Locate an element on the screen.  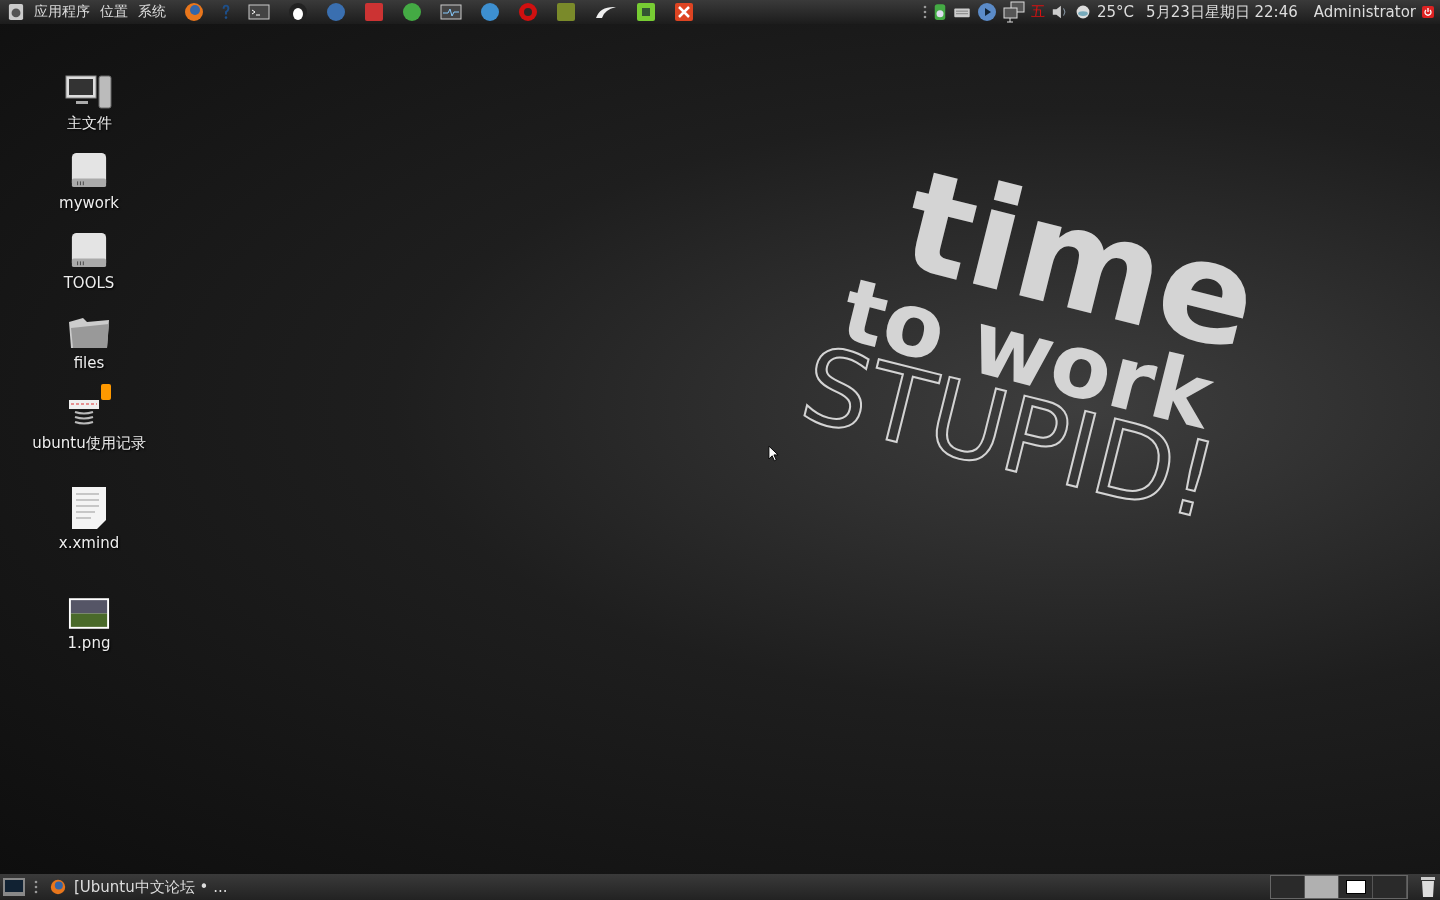
terminal-icon is located at coordinates (259, 12).